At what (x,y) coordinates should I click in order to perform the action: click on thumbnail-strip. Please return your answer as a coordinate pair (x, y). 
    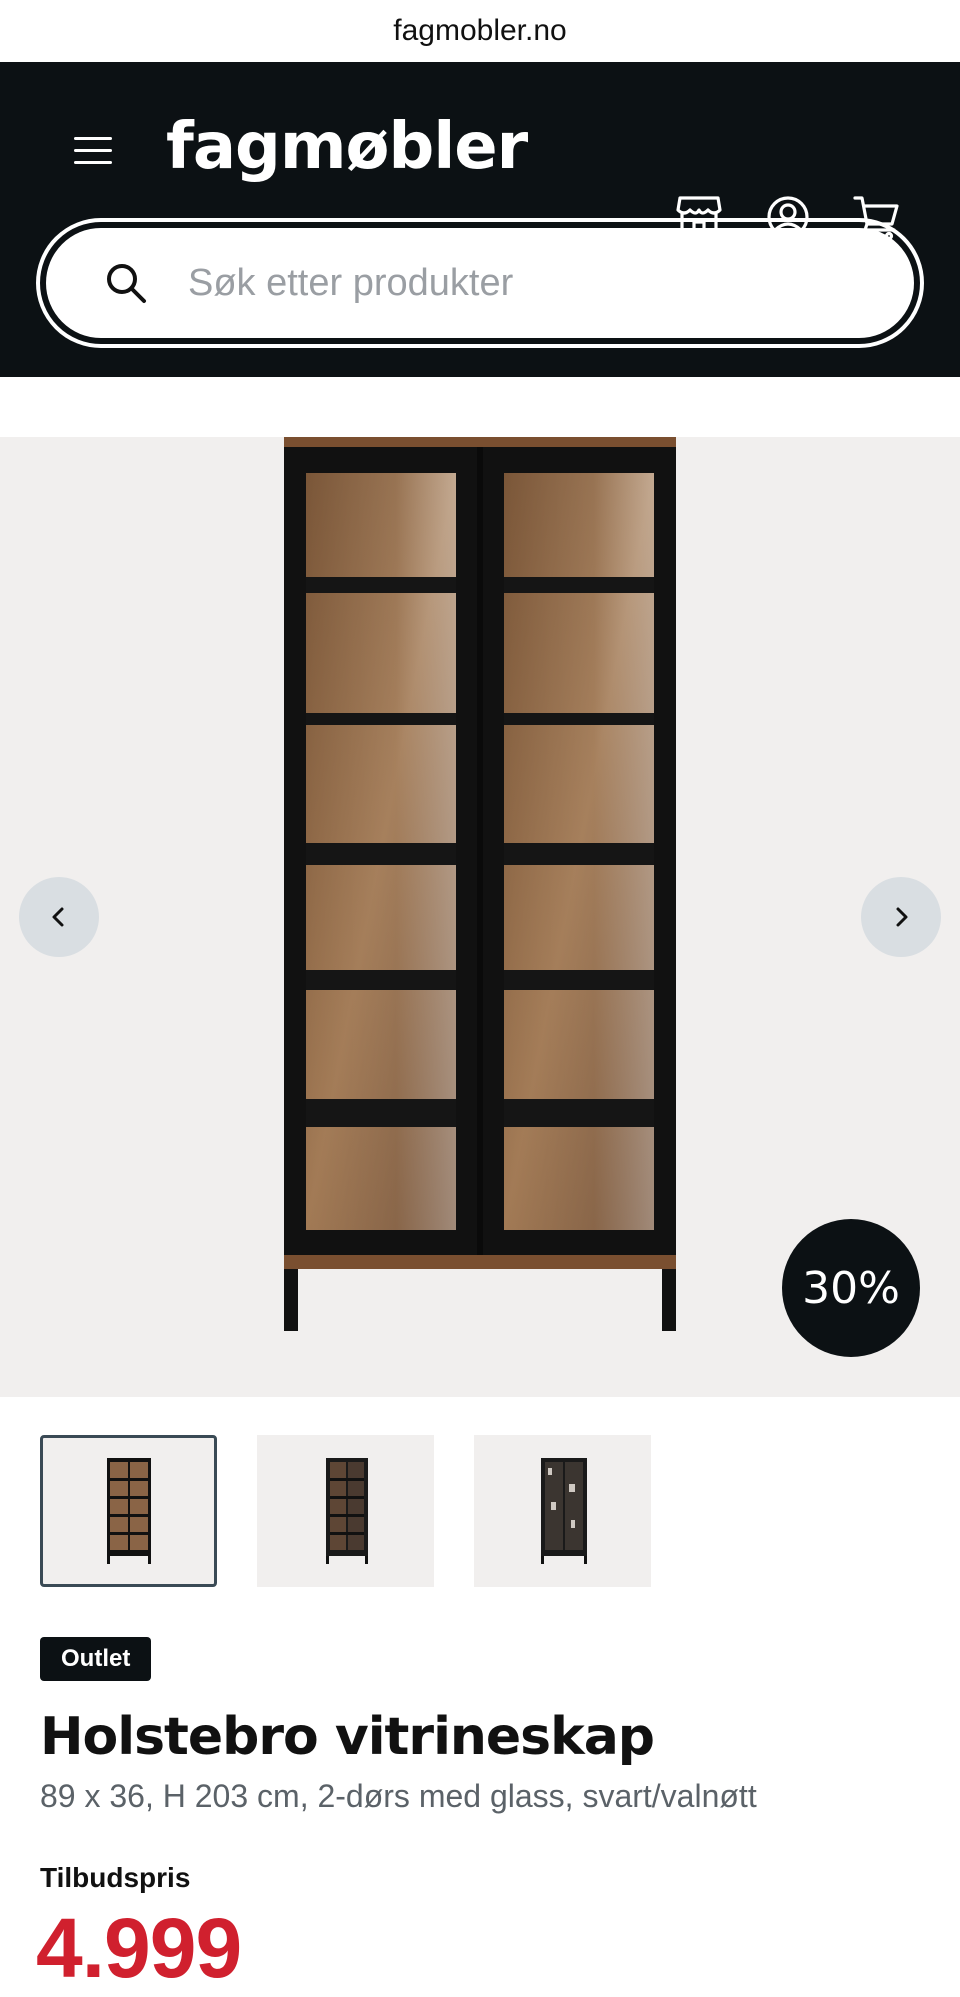
    Looking at the image, I should click on (345, 1511).